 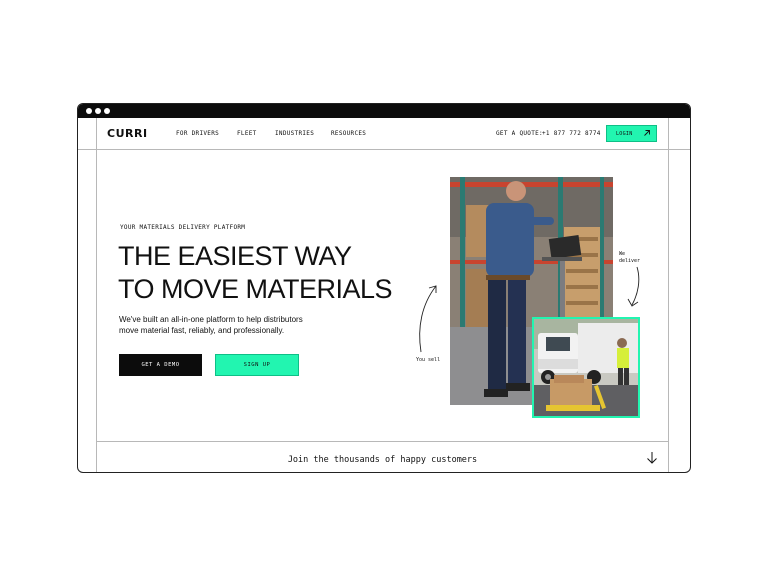 I want to click on sign-up-label: SIGN UP, so click(x=257, y=365).